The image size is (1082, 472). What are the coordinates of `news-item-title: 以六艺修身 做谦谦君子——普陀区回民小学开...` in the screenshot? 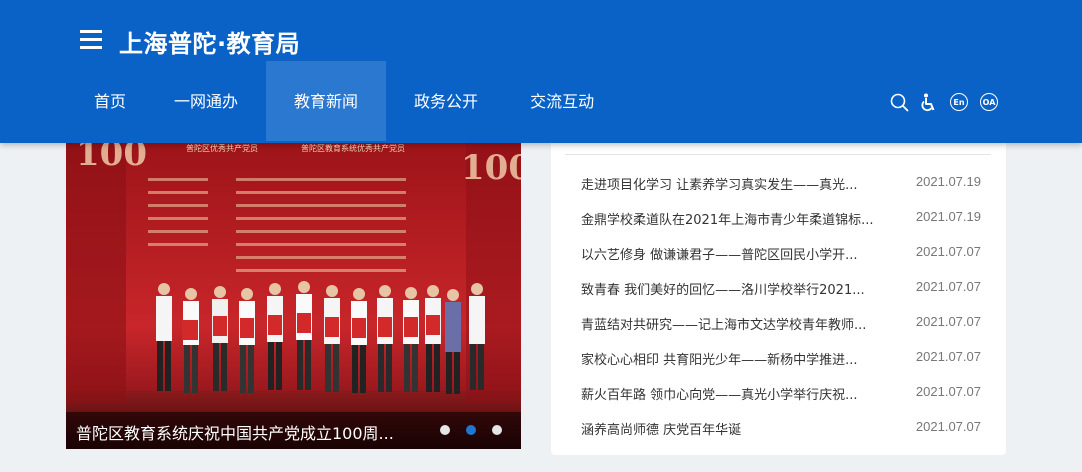 It's located at (738, 253).